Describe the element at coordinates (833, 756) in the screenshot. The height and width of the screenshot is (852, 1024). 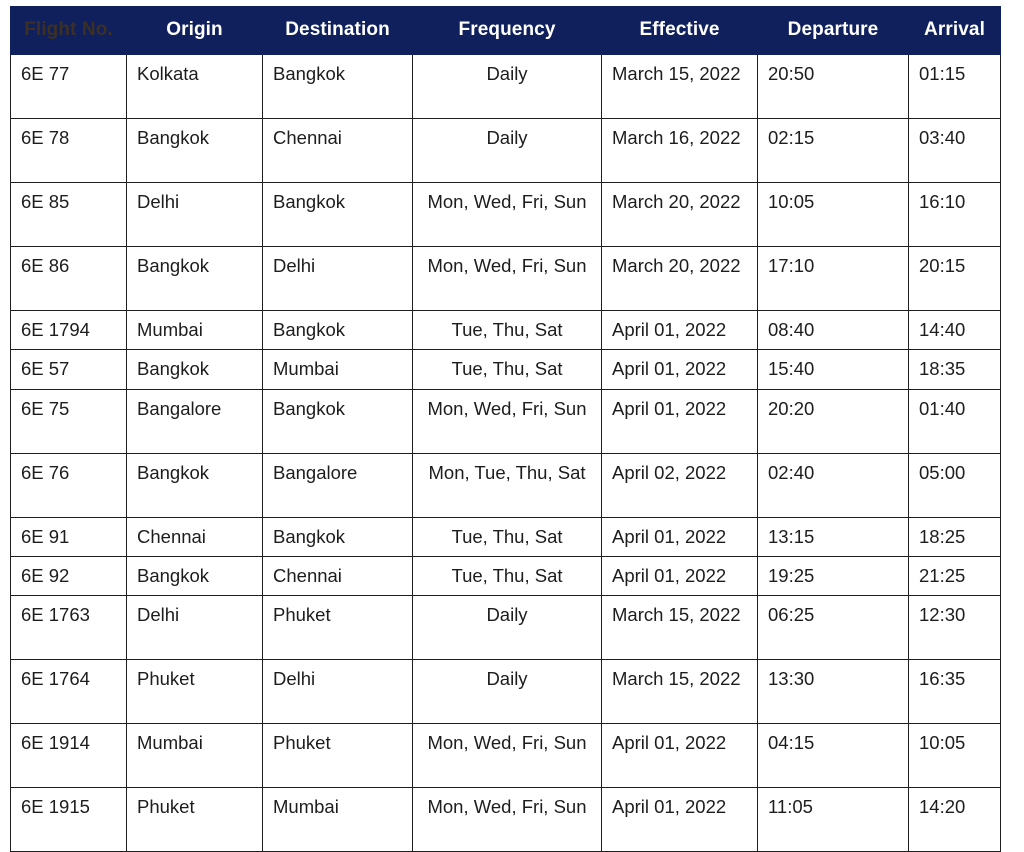
I see `cell-departure: 04:15` at that location.